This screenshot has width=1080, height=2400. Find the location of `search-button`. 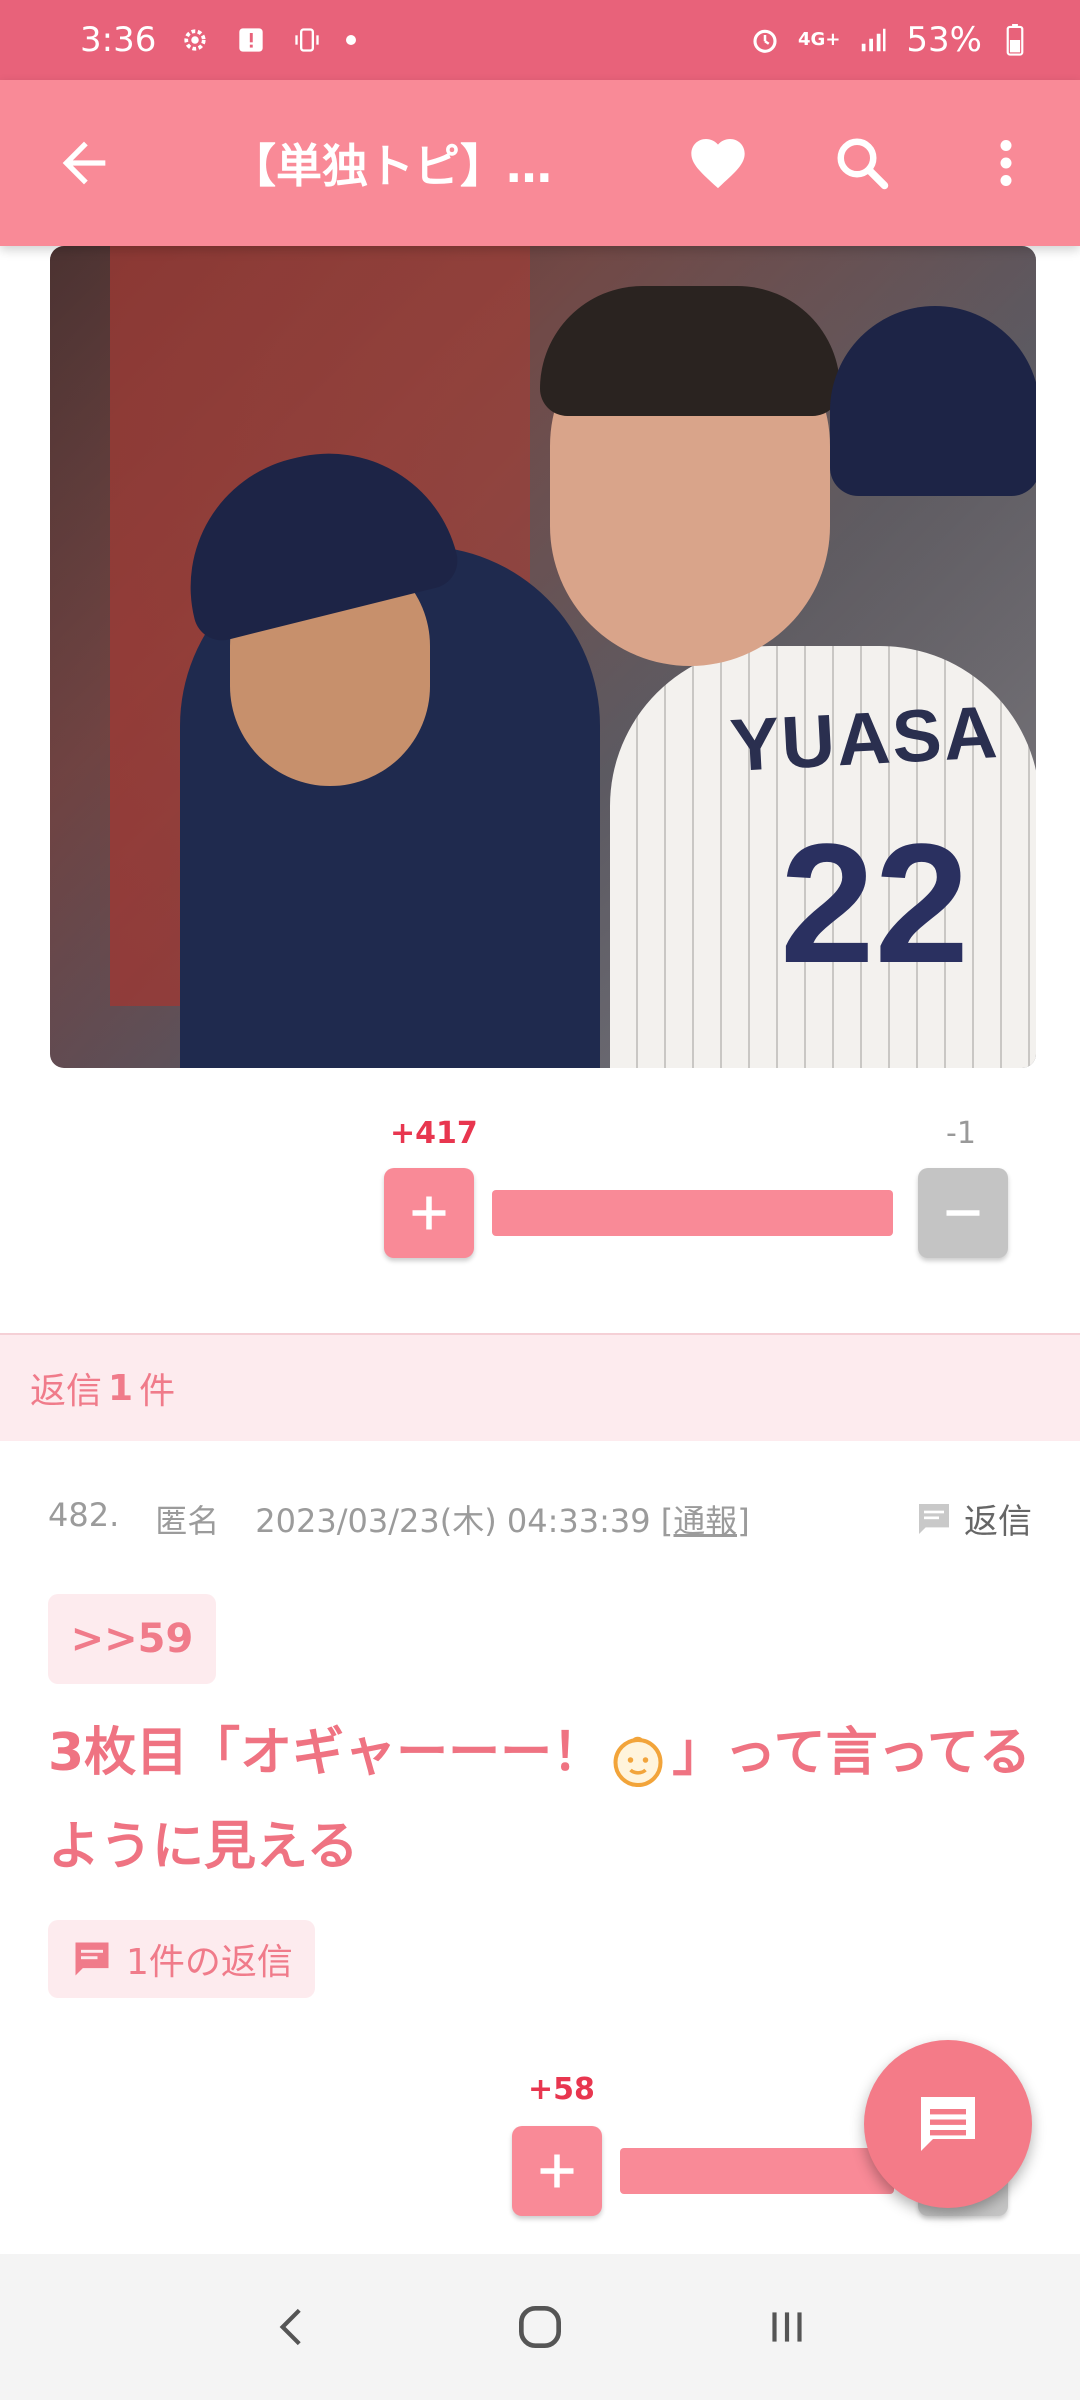

search-button is located at coordinates (862, 163).